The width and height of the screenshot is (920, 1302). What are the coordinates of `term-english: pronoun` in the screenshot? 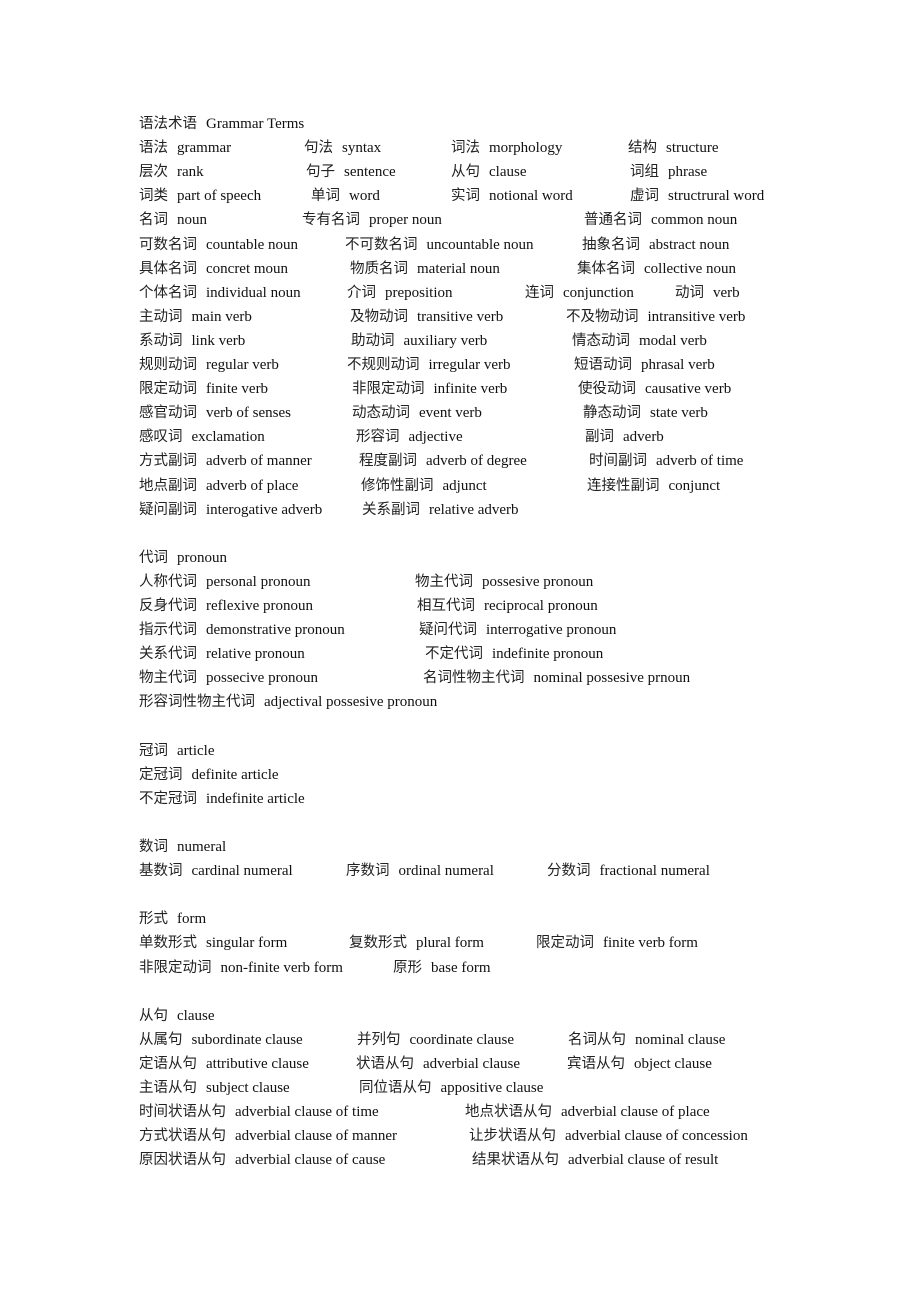 It's located at (202, 557).